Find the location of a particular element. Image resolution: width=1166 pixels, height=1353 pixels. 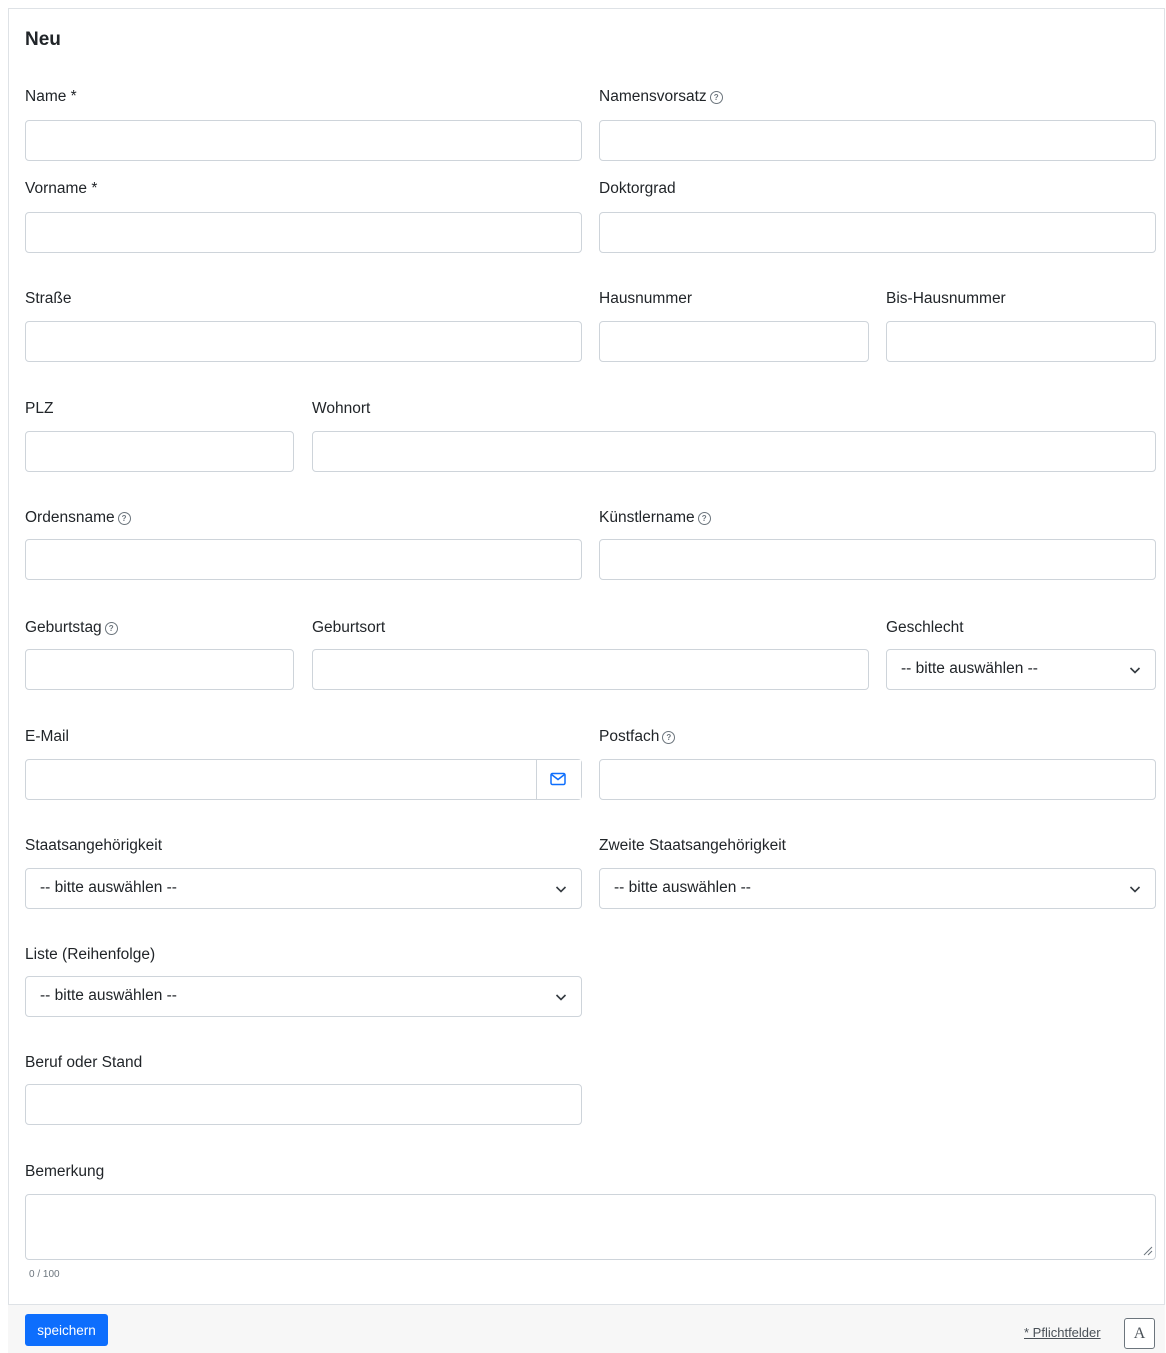

email-input-group is located at coordinates (303, 779).